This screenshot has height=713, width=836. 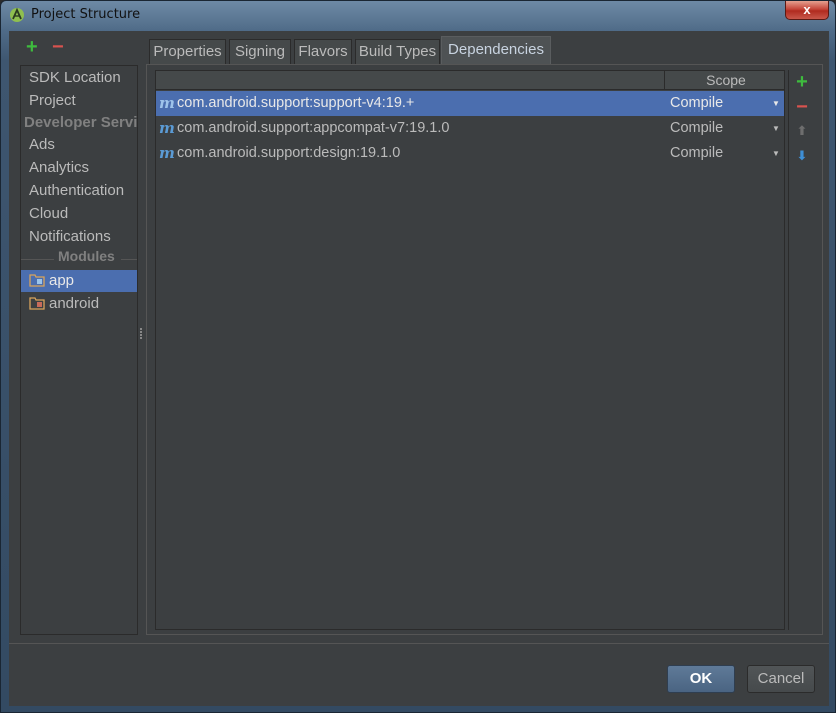 What do you see at coordinates (79, 48) in the screenshot?
I see `sidebar-toolbar: + −` at bounding box center [79, 48].